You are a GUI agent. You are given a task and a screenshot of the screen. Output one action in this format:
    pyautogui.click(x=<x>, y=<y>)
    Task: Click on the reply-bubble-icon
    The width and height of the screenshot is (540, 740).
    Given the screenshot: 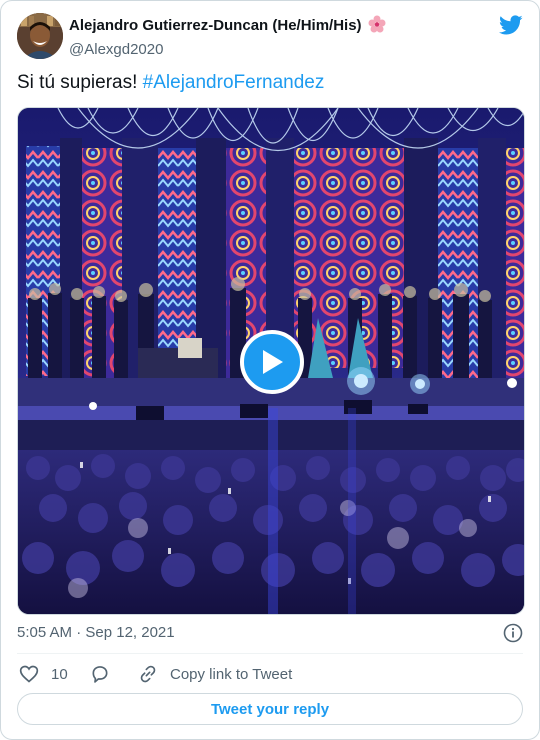 What is the action you would take?
    pyautogui.click(x=100, y=674)
    